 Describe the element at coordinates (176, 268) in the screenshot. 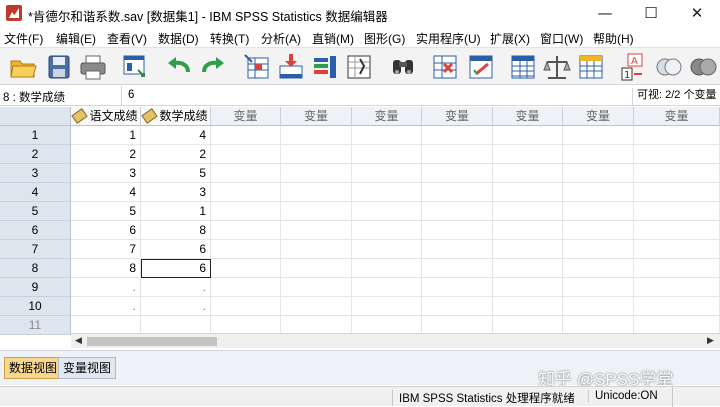

I see `active-data-cell: 6` at that location.